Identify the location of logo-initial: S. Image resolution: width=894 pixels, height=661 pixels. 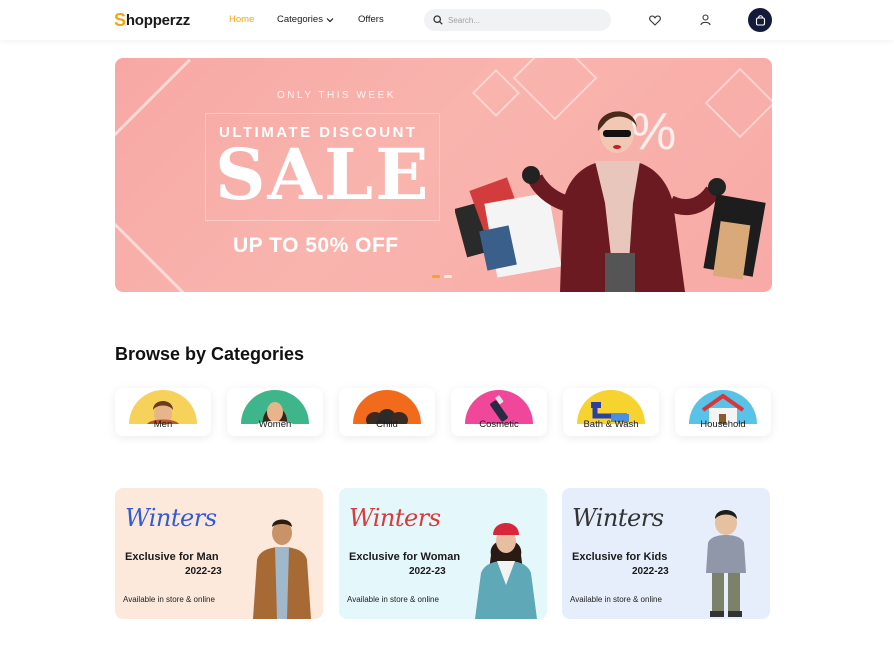
(120, 19).